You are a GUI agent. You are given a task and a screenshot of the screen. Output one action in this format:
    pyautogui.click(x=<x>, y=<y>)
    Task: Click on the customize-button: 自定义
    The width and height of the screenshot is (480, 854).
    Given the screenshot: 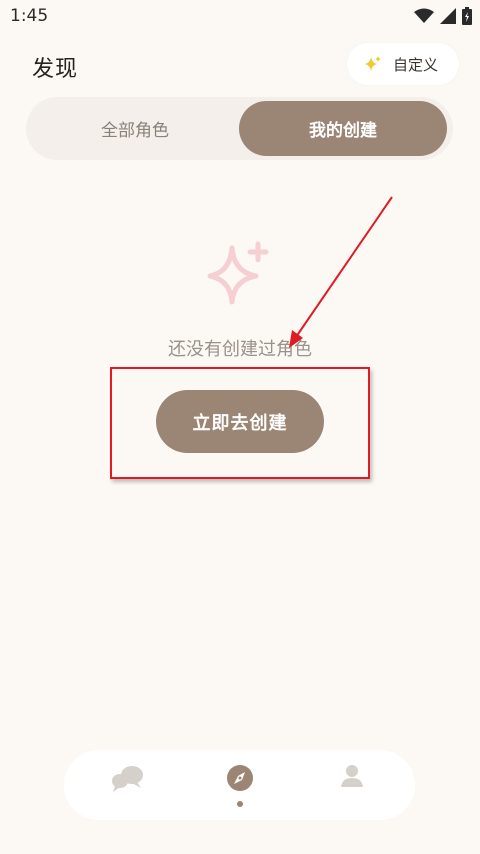 What is the action you would take?
    pyautogui.click(x=403, y=64)
    